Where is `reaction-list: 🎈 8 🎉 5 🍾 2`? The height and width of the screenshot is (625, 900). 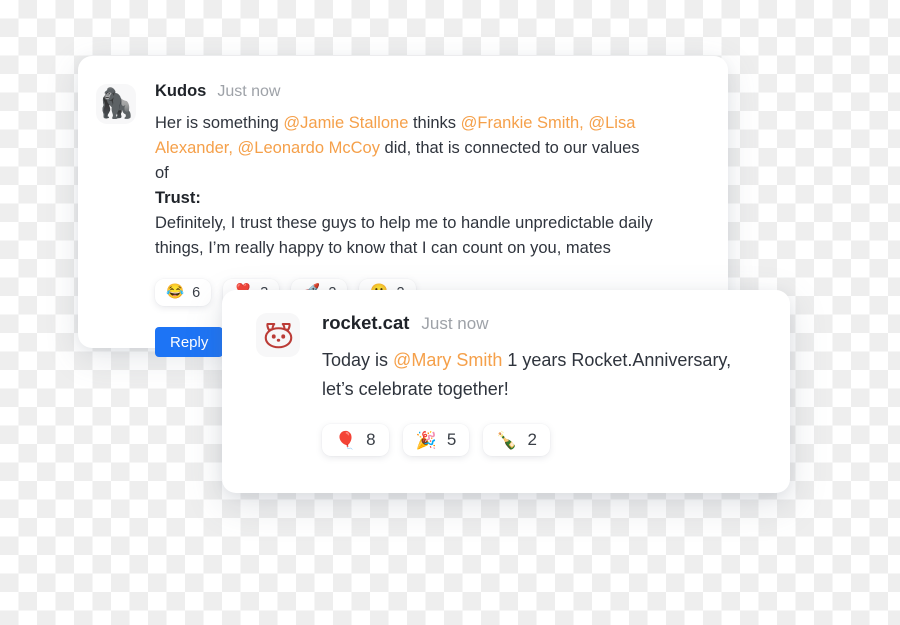 reaction-list: 🎈 8 🎉 5 🍾 2 is located at coordinates (543, 440).